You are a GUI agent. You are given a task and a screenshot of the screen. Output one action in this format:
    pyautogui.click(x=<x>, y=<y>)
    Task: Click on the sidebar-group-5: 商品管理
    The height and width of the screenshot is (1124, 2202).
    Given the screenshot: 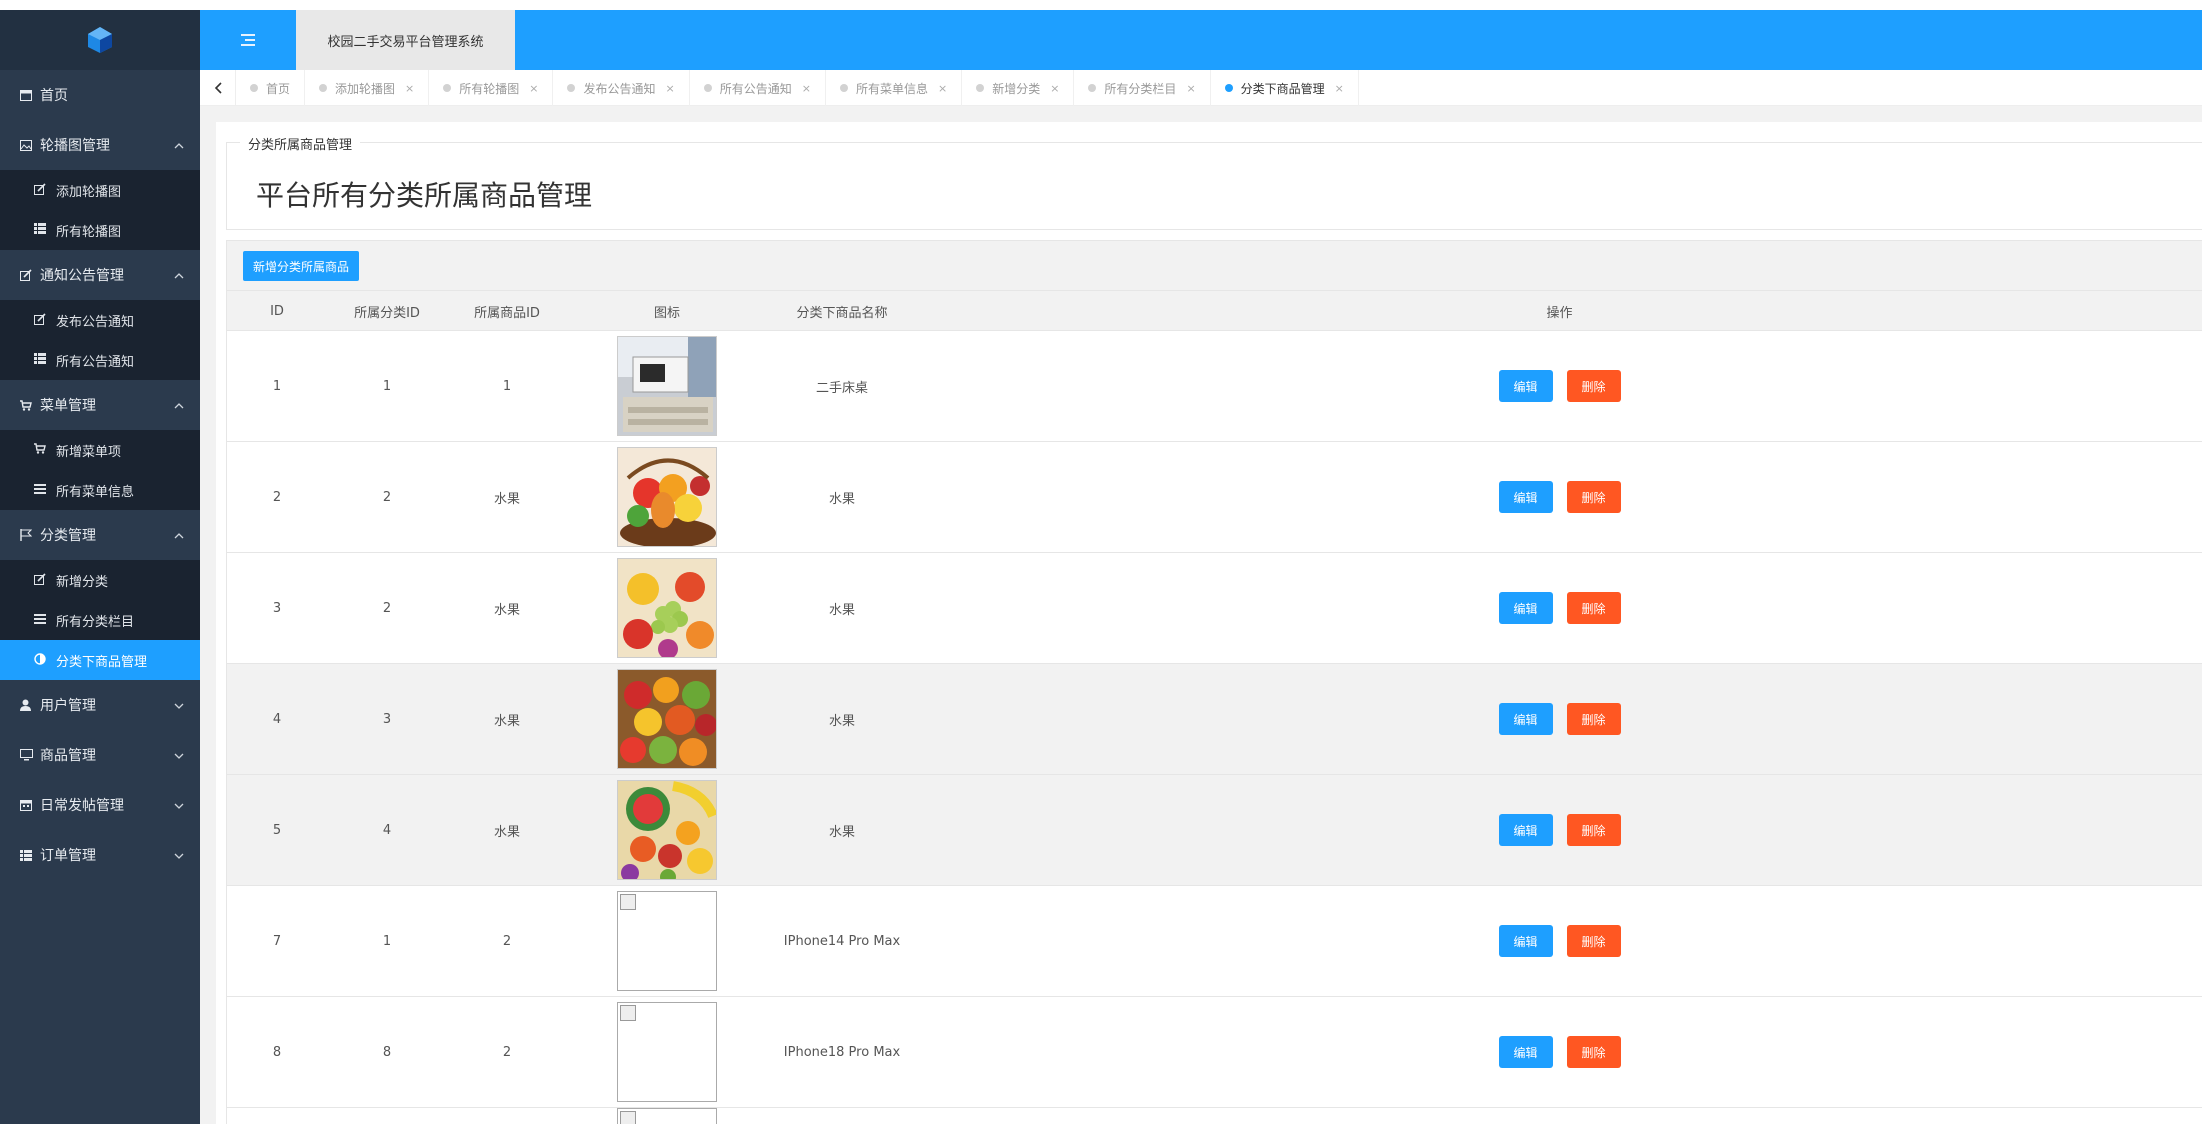 What is the action you would take?
    pyautogui.click(x=100, y=755)
    